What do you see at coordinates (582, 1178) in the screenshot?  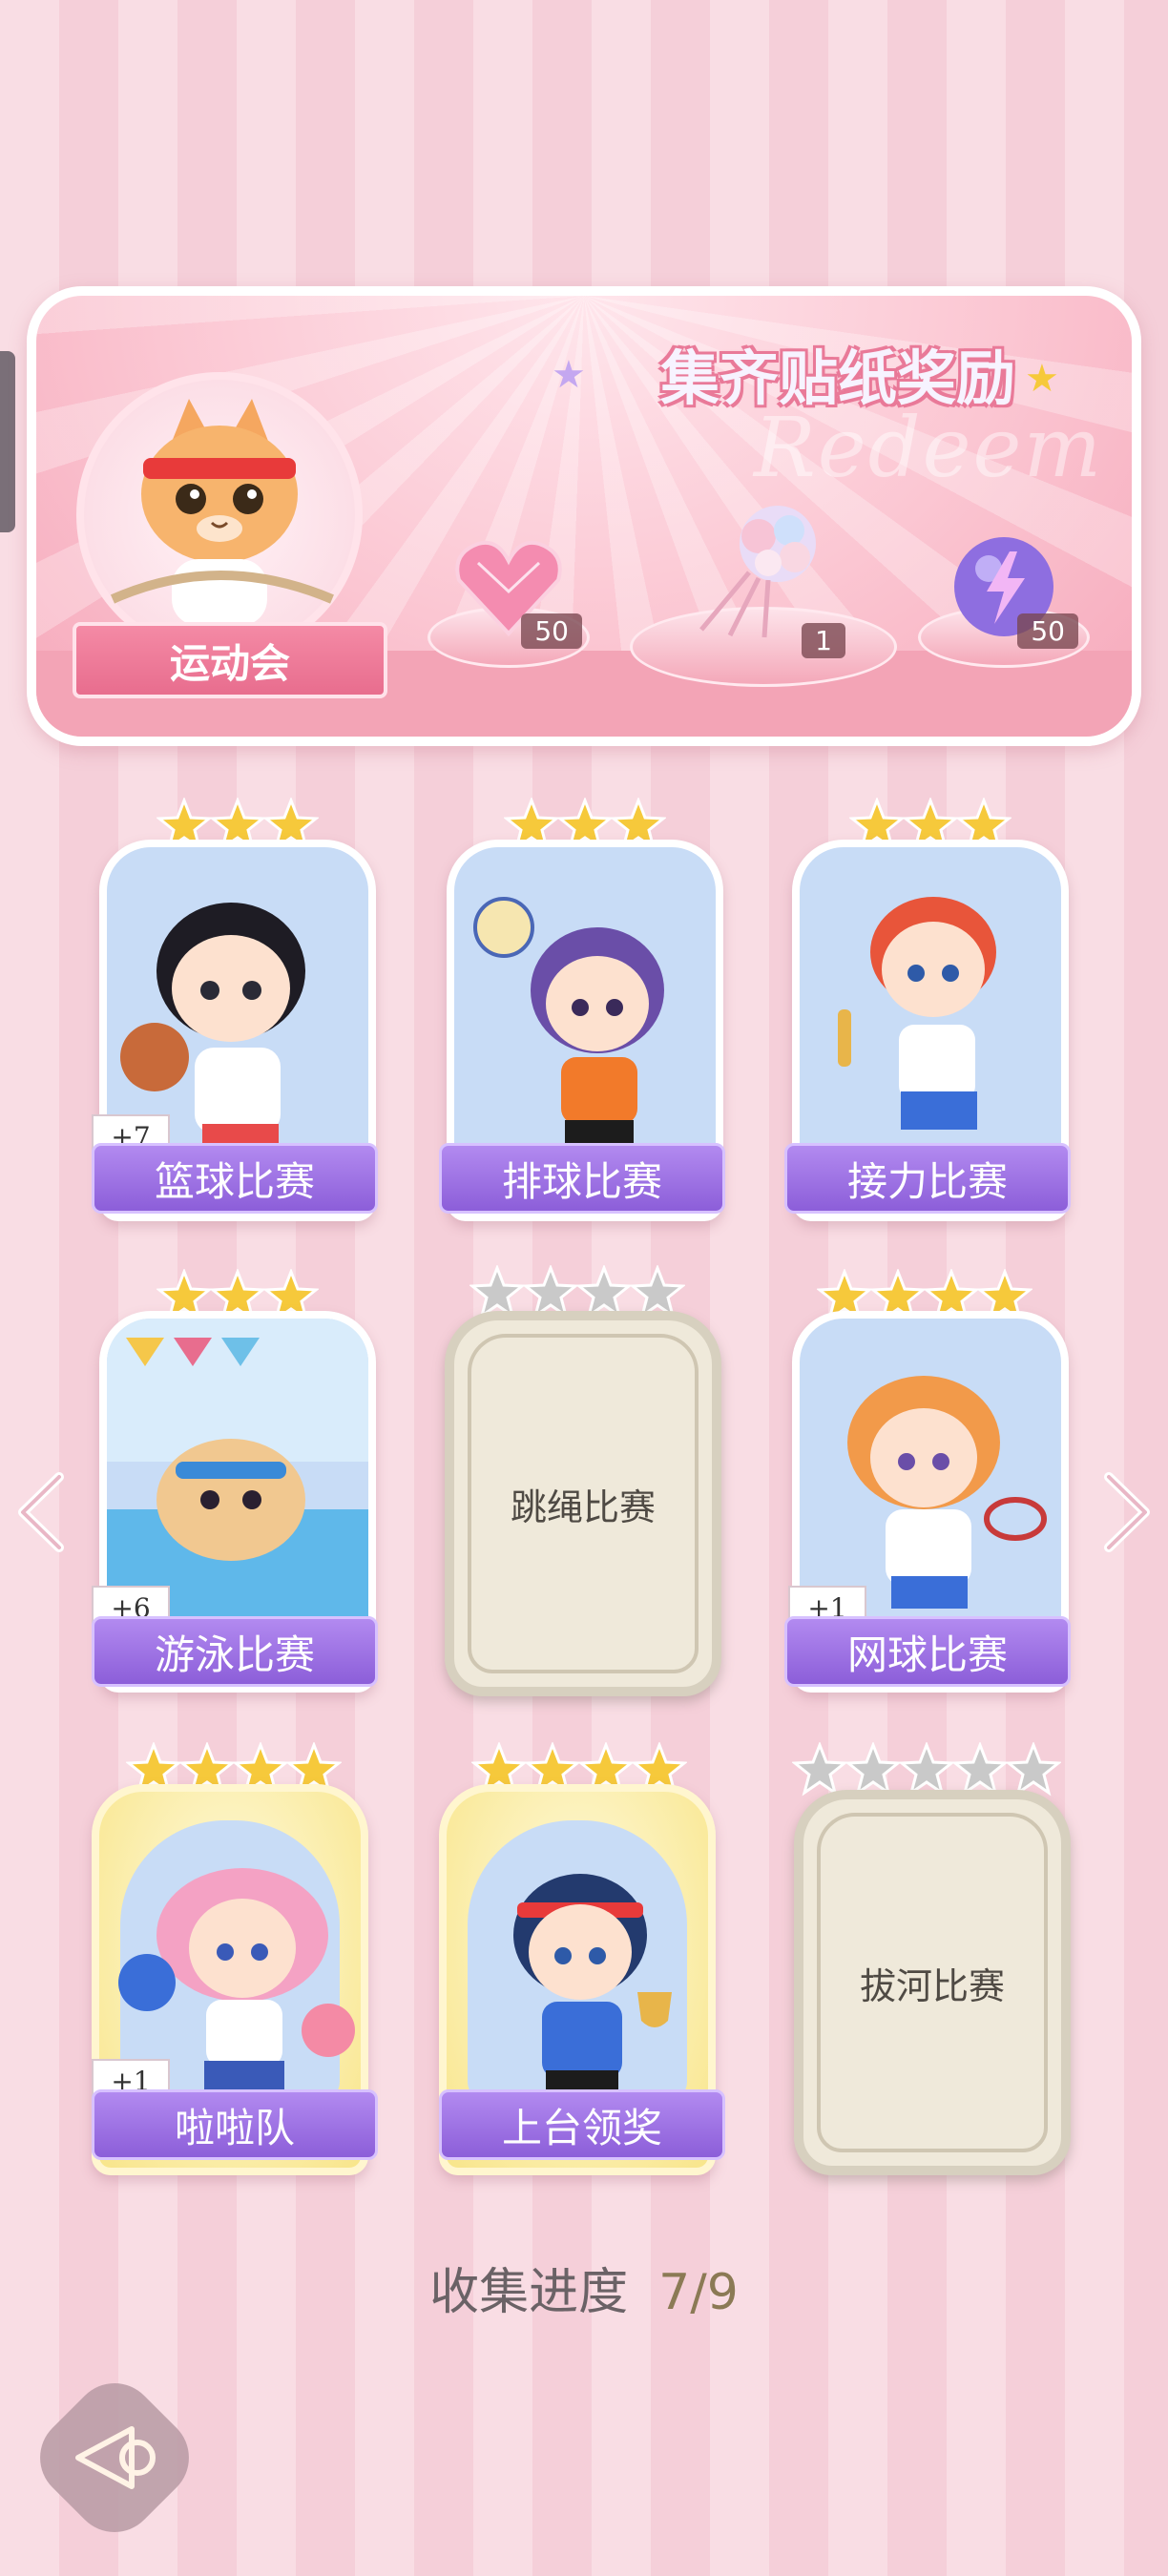 I see `sticker-card-label: 排球比赛` at bounding box center [582, 1178].